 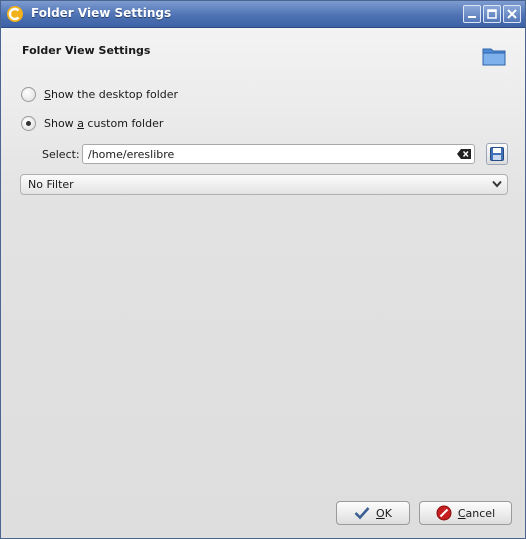 I want to click on chevron-down-icon, so click(x=497, y=184).